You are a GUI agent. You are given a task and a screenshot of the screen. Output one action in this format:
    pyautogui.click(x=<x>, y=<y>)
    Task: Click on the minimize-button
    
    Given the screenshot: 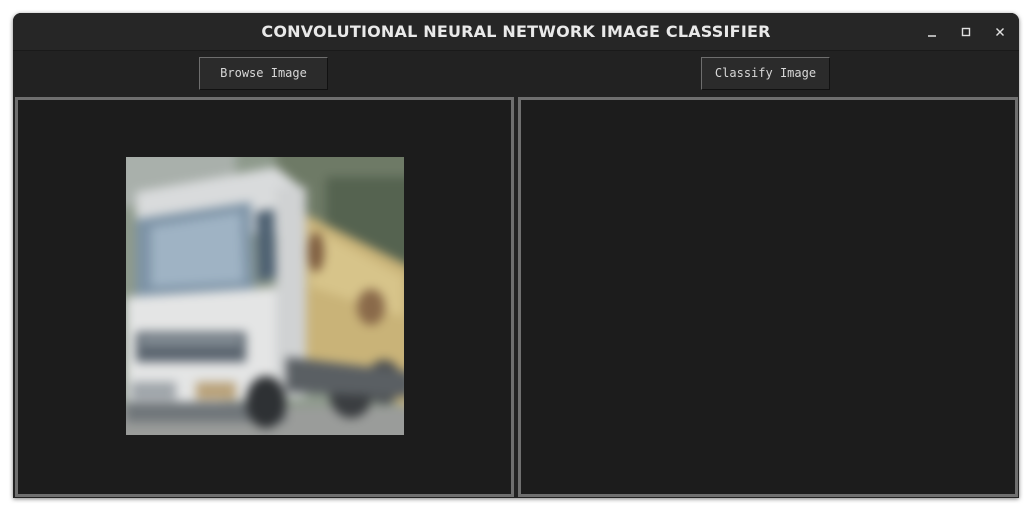 What is the action you would take?
    pyautogui.click(x=932, y=32)
    